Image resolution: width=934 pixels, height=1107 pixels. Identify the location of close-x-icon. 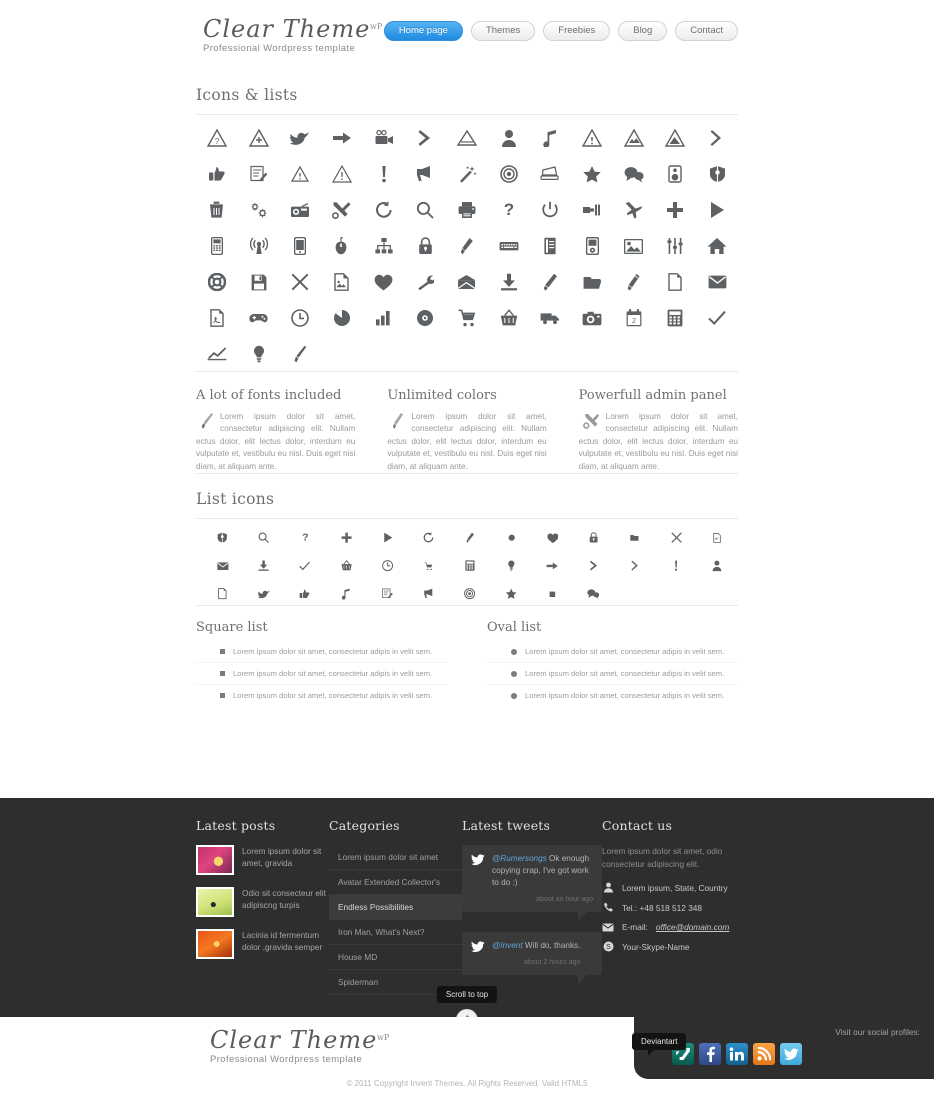
(300, 282).